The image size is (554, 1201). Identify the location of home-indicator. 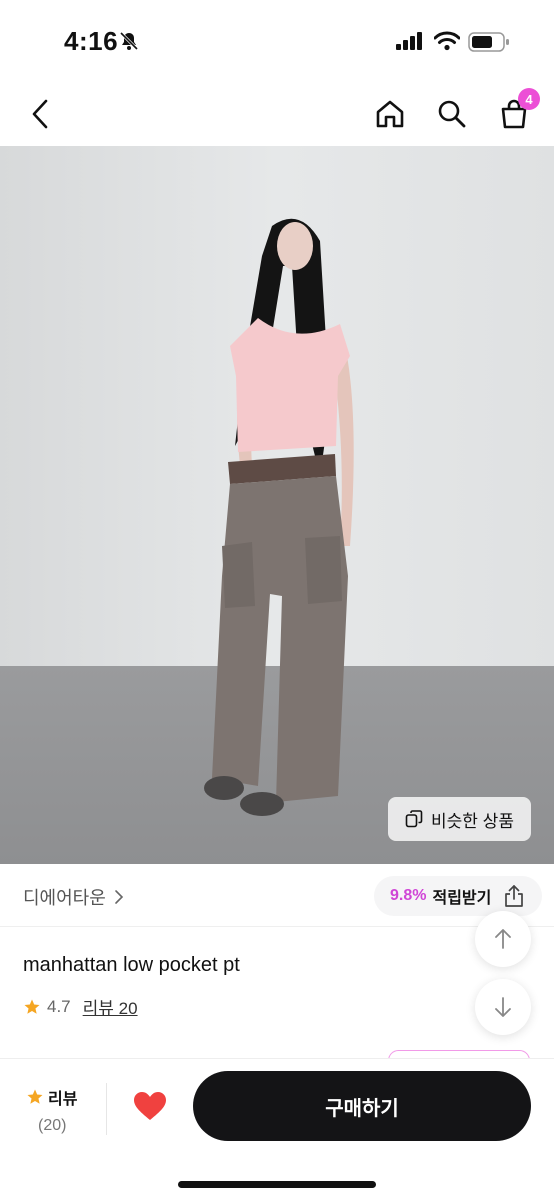
(277, 1184).